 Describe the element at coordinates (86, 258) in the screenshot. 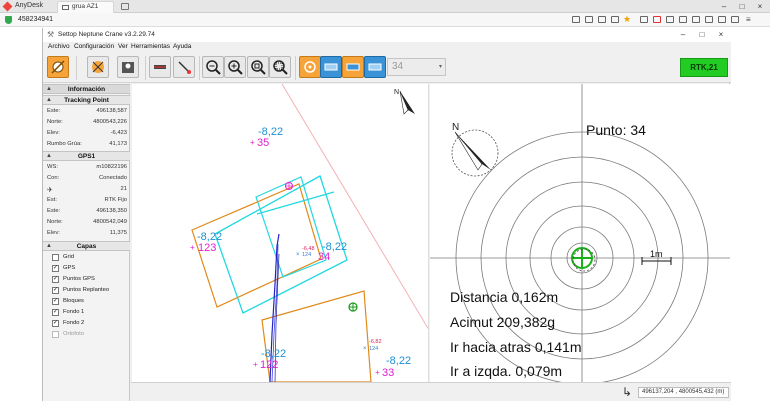

I see `layer-toggle-grid: Grid` at that location.